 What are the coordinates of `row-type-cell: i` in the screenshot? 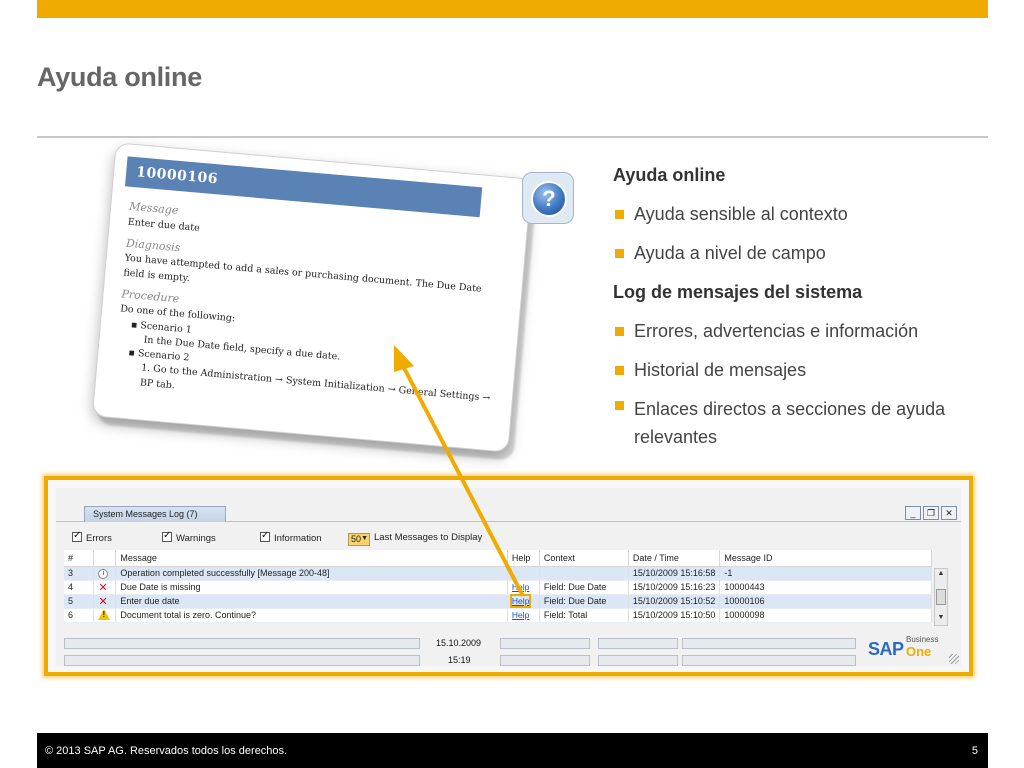 It's located at (105, 573).